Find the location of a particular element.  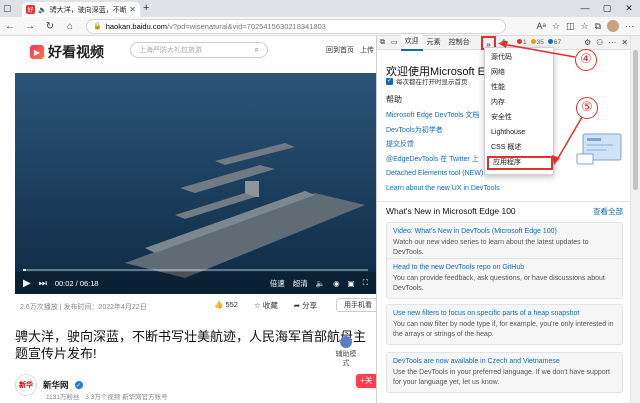

split-screen-icon: ◫ is located at coordinates (570, 26).